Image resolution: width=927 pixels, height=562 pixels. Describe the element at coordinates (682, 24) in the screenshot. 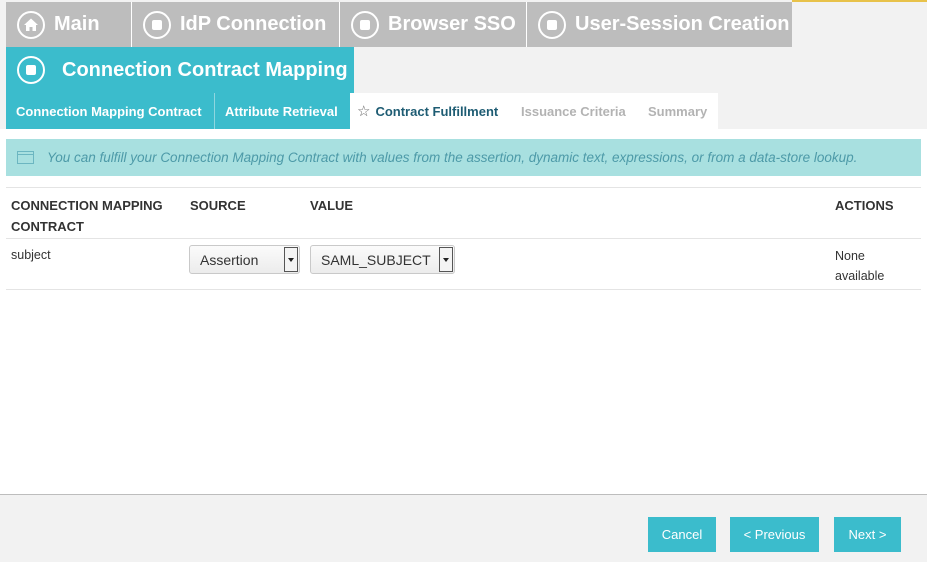

I see `tab-user-session-creation-label: User-Session Creation` at that location.